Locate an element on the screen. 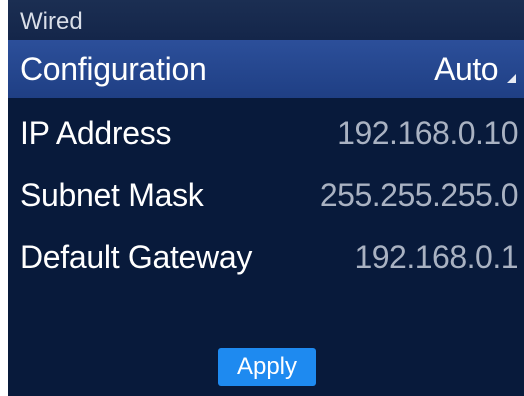 Image resolution: width=524 pixels, height=396 pixels. default-gateway-row: Default Gateway 192.168.0.1 is located at coordinates (266, 257).